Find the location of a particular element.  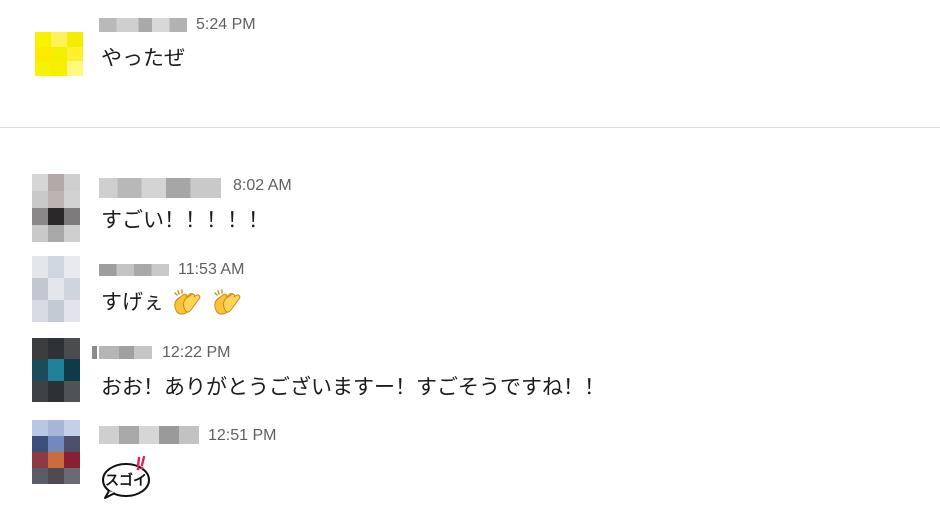

message-timestamp: 5:24 PM is located at coordinates (226, 25).